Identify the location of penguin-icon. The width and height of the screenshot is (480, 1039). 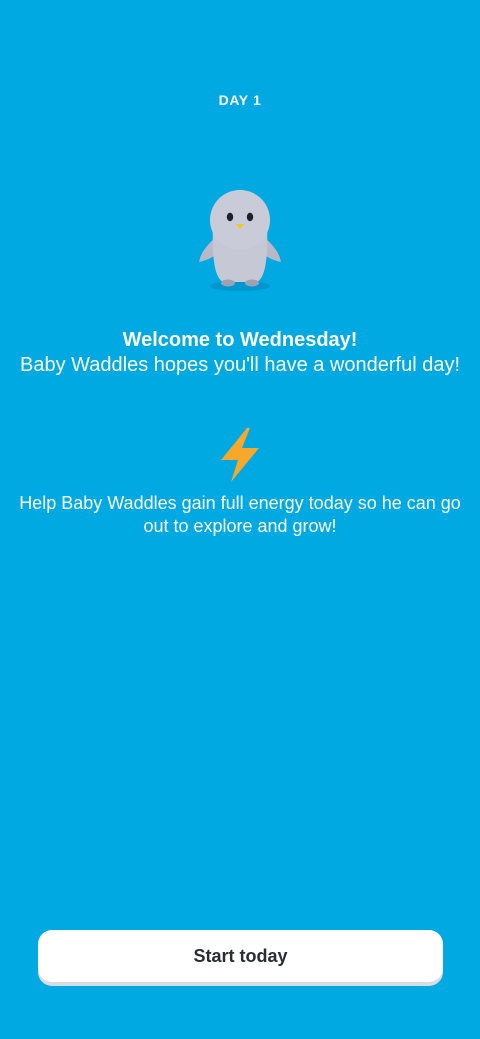
(240, 239).